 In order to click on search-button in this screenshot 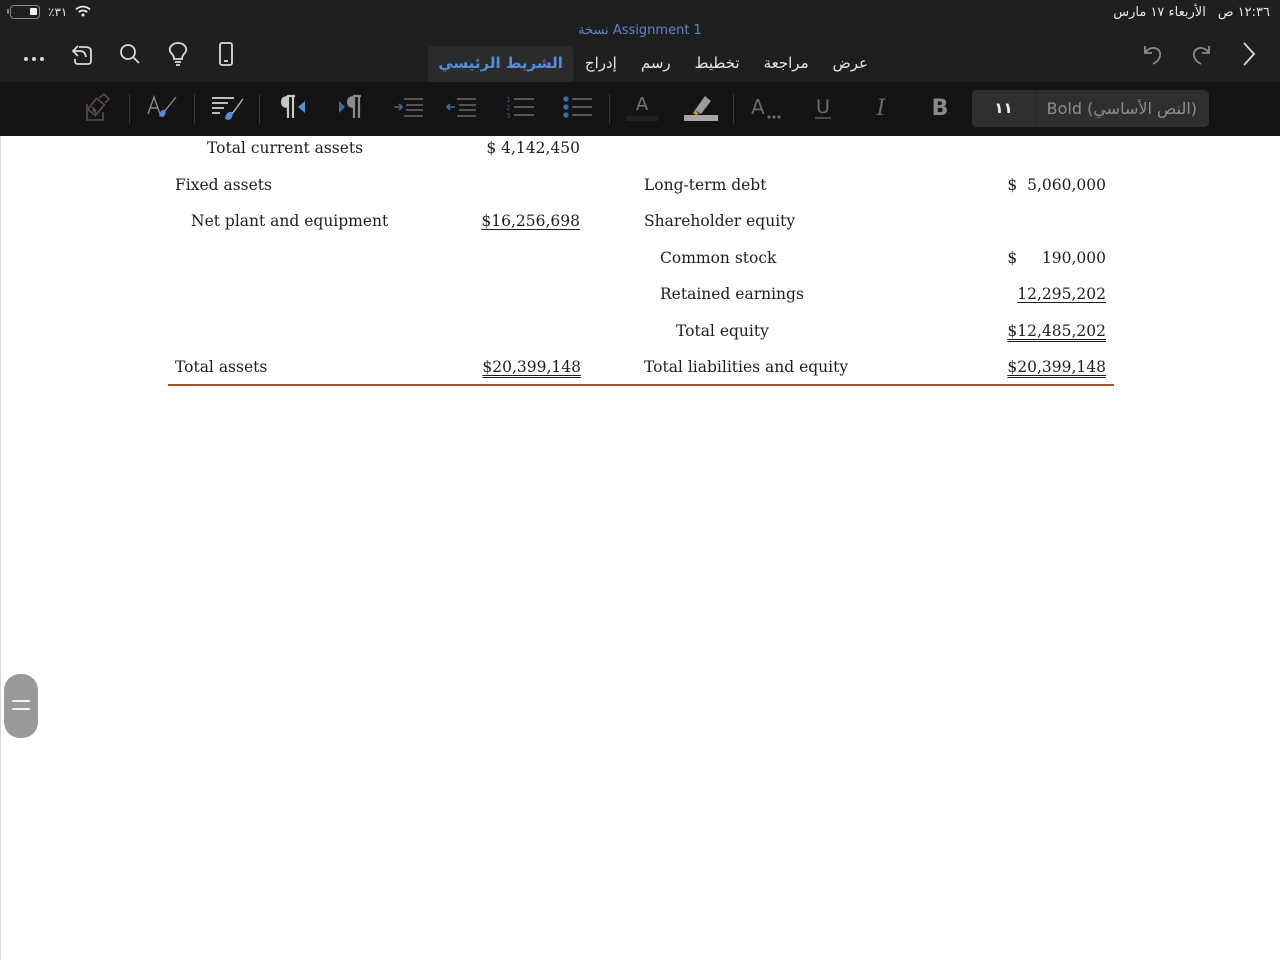, I will do `click(130, 56)`.